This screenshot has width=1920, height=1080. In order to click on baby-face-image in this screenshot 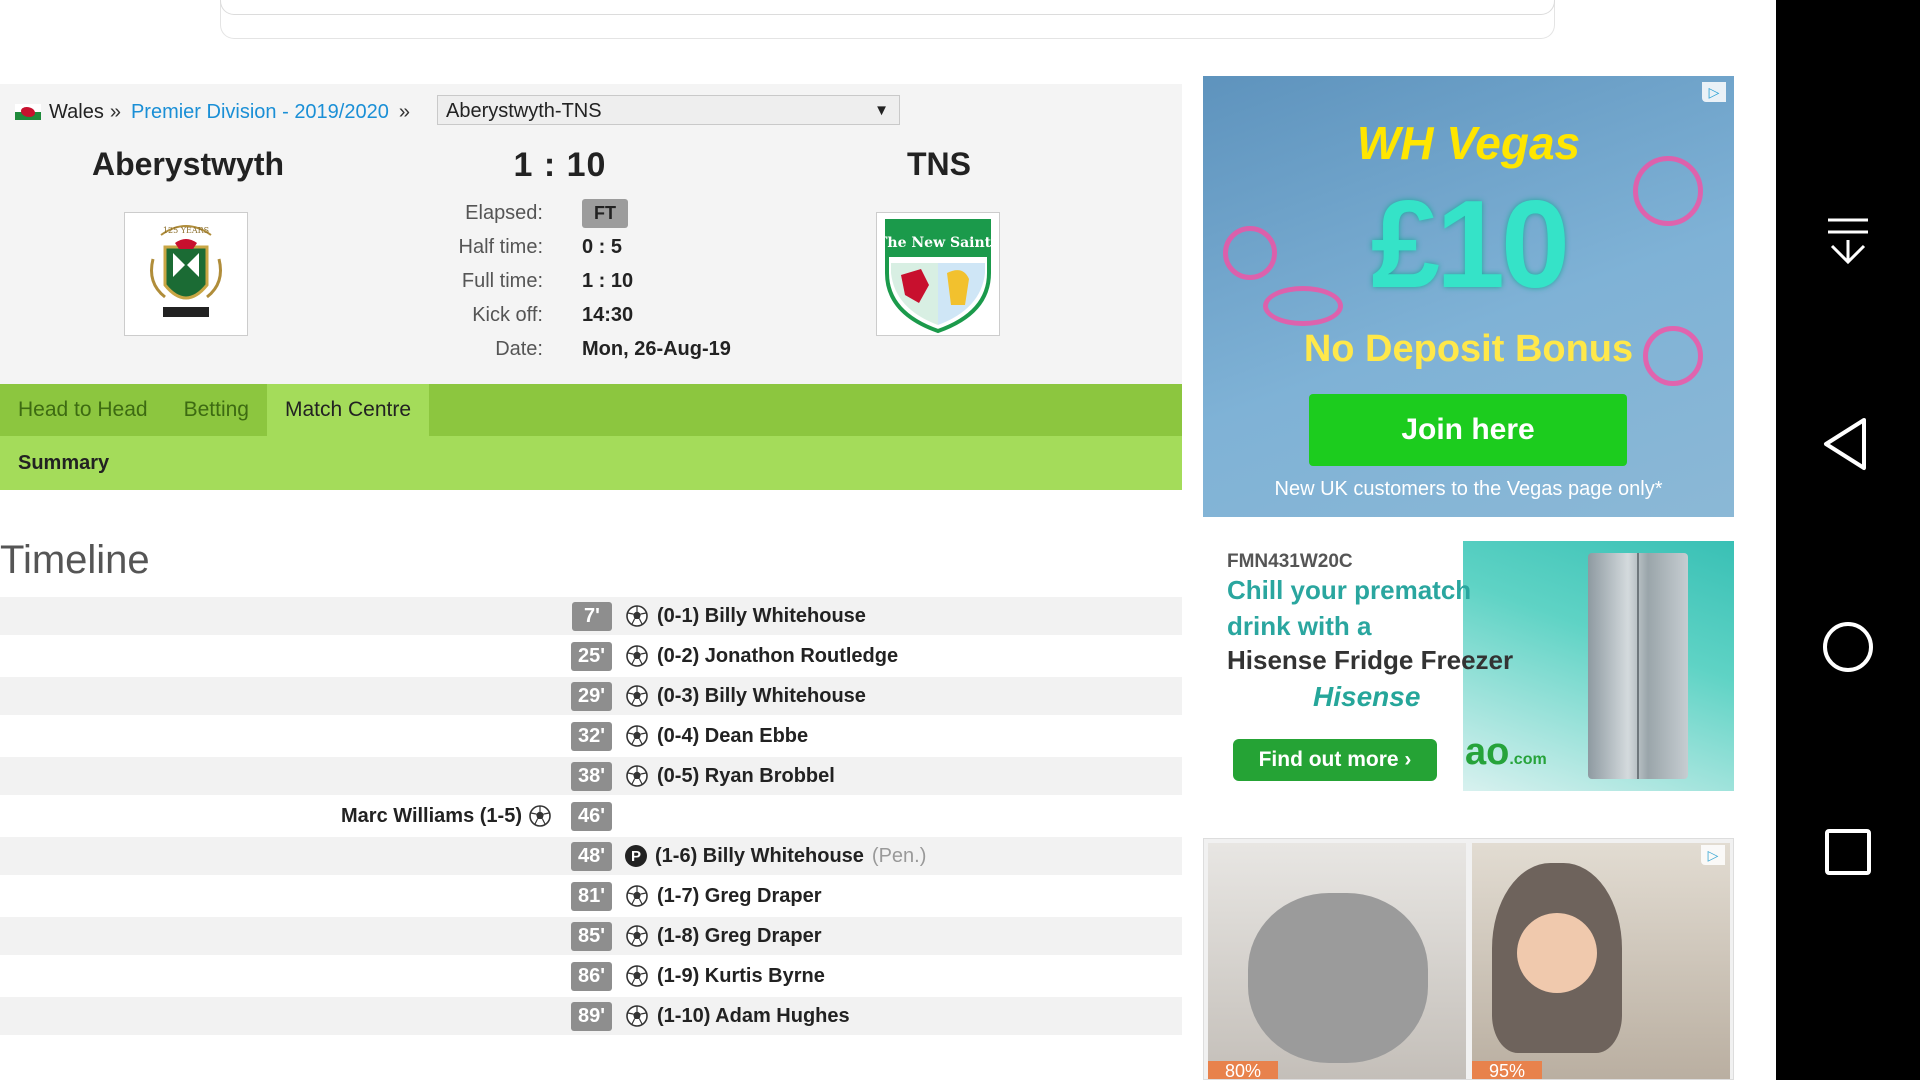, I will do `click(1557, 953)`.